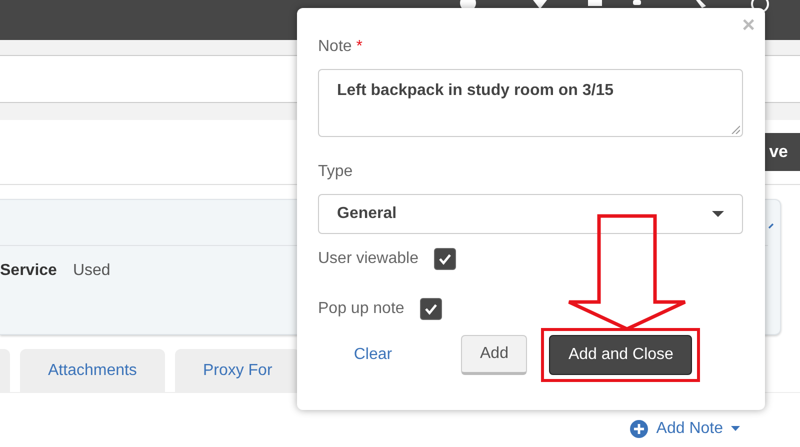 The image size is (800, 447). What do you see at coordinates (494, 355) in the screenshot?
I see `add-button: Add` at bounding box center [494, 355].